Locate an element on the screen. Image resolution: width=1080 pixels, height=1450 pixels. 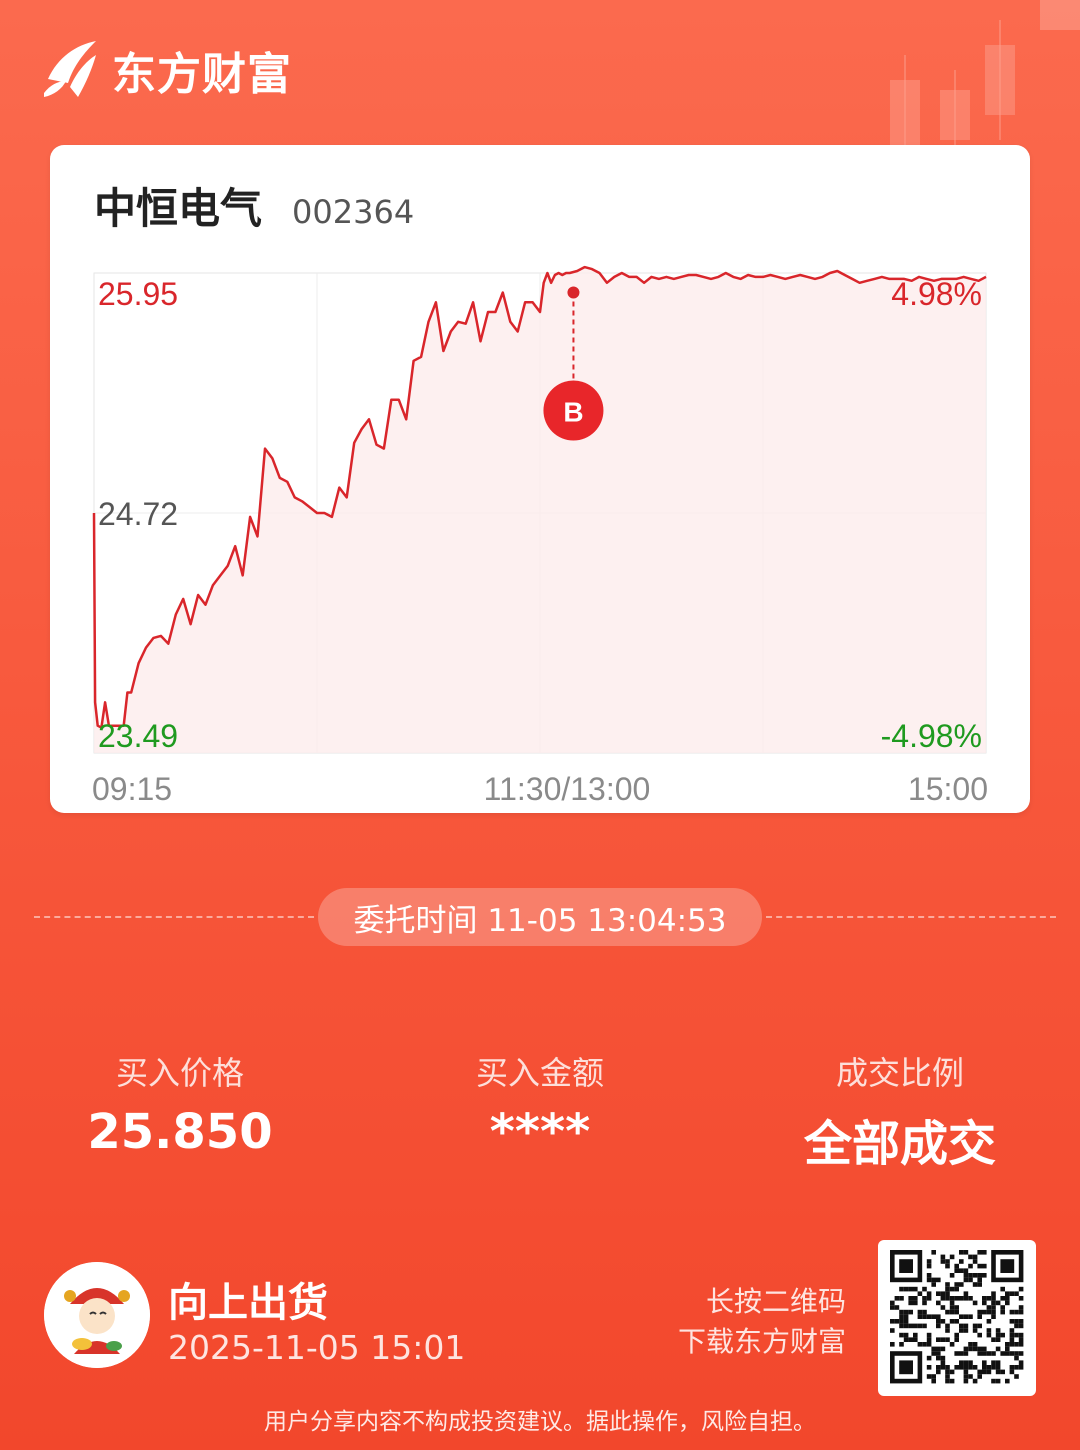
candlestick-decoration is located at coordinates (985, 75).